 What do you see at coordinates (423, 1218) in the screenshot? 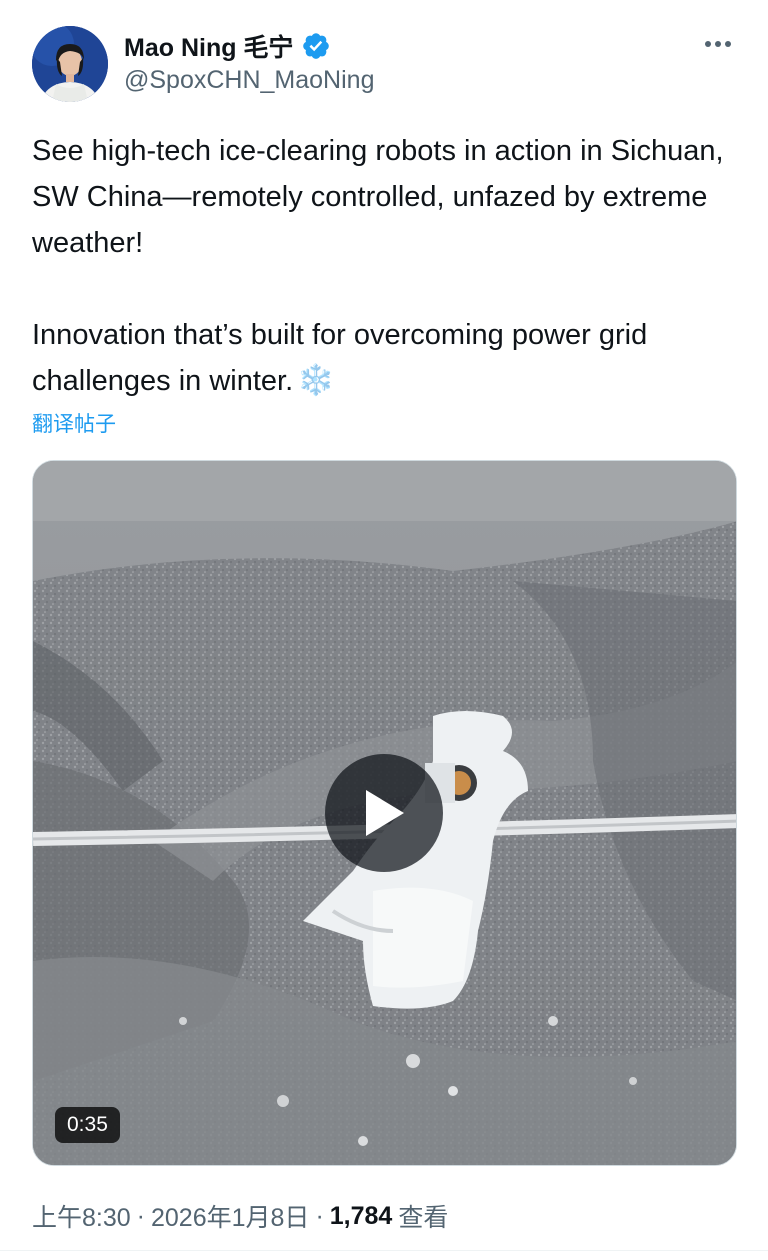
I see `view-count-label: 查看` at bounding box center [423, 1218].